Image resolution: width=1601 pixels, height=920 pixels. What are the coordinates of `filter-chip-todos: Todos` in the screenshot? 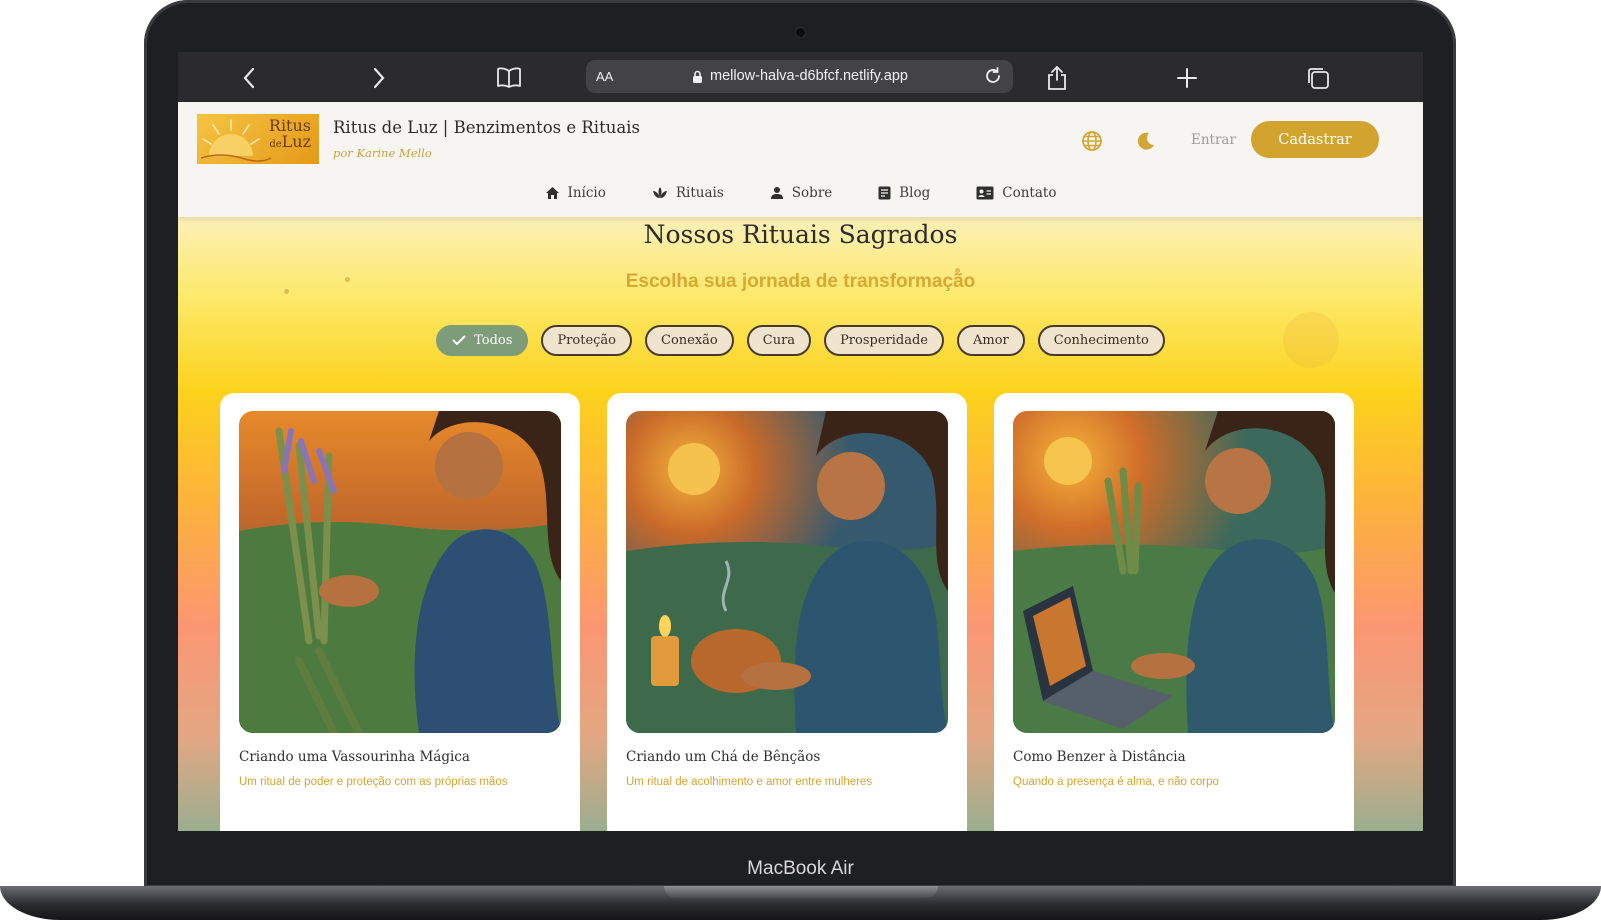 It's located at (482, 340).